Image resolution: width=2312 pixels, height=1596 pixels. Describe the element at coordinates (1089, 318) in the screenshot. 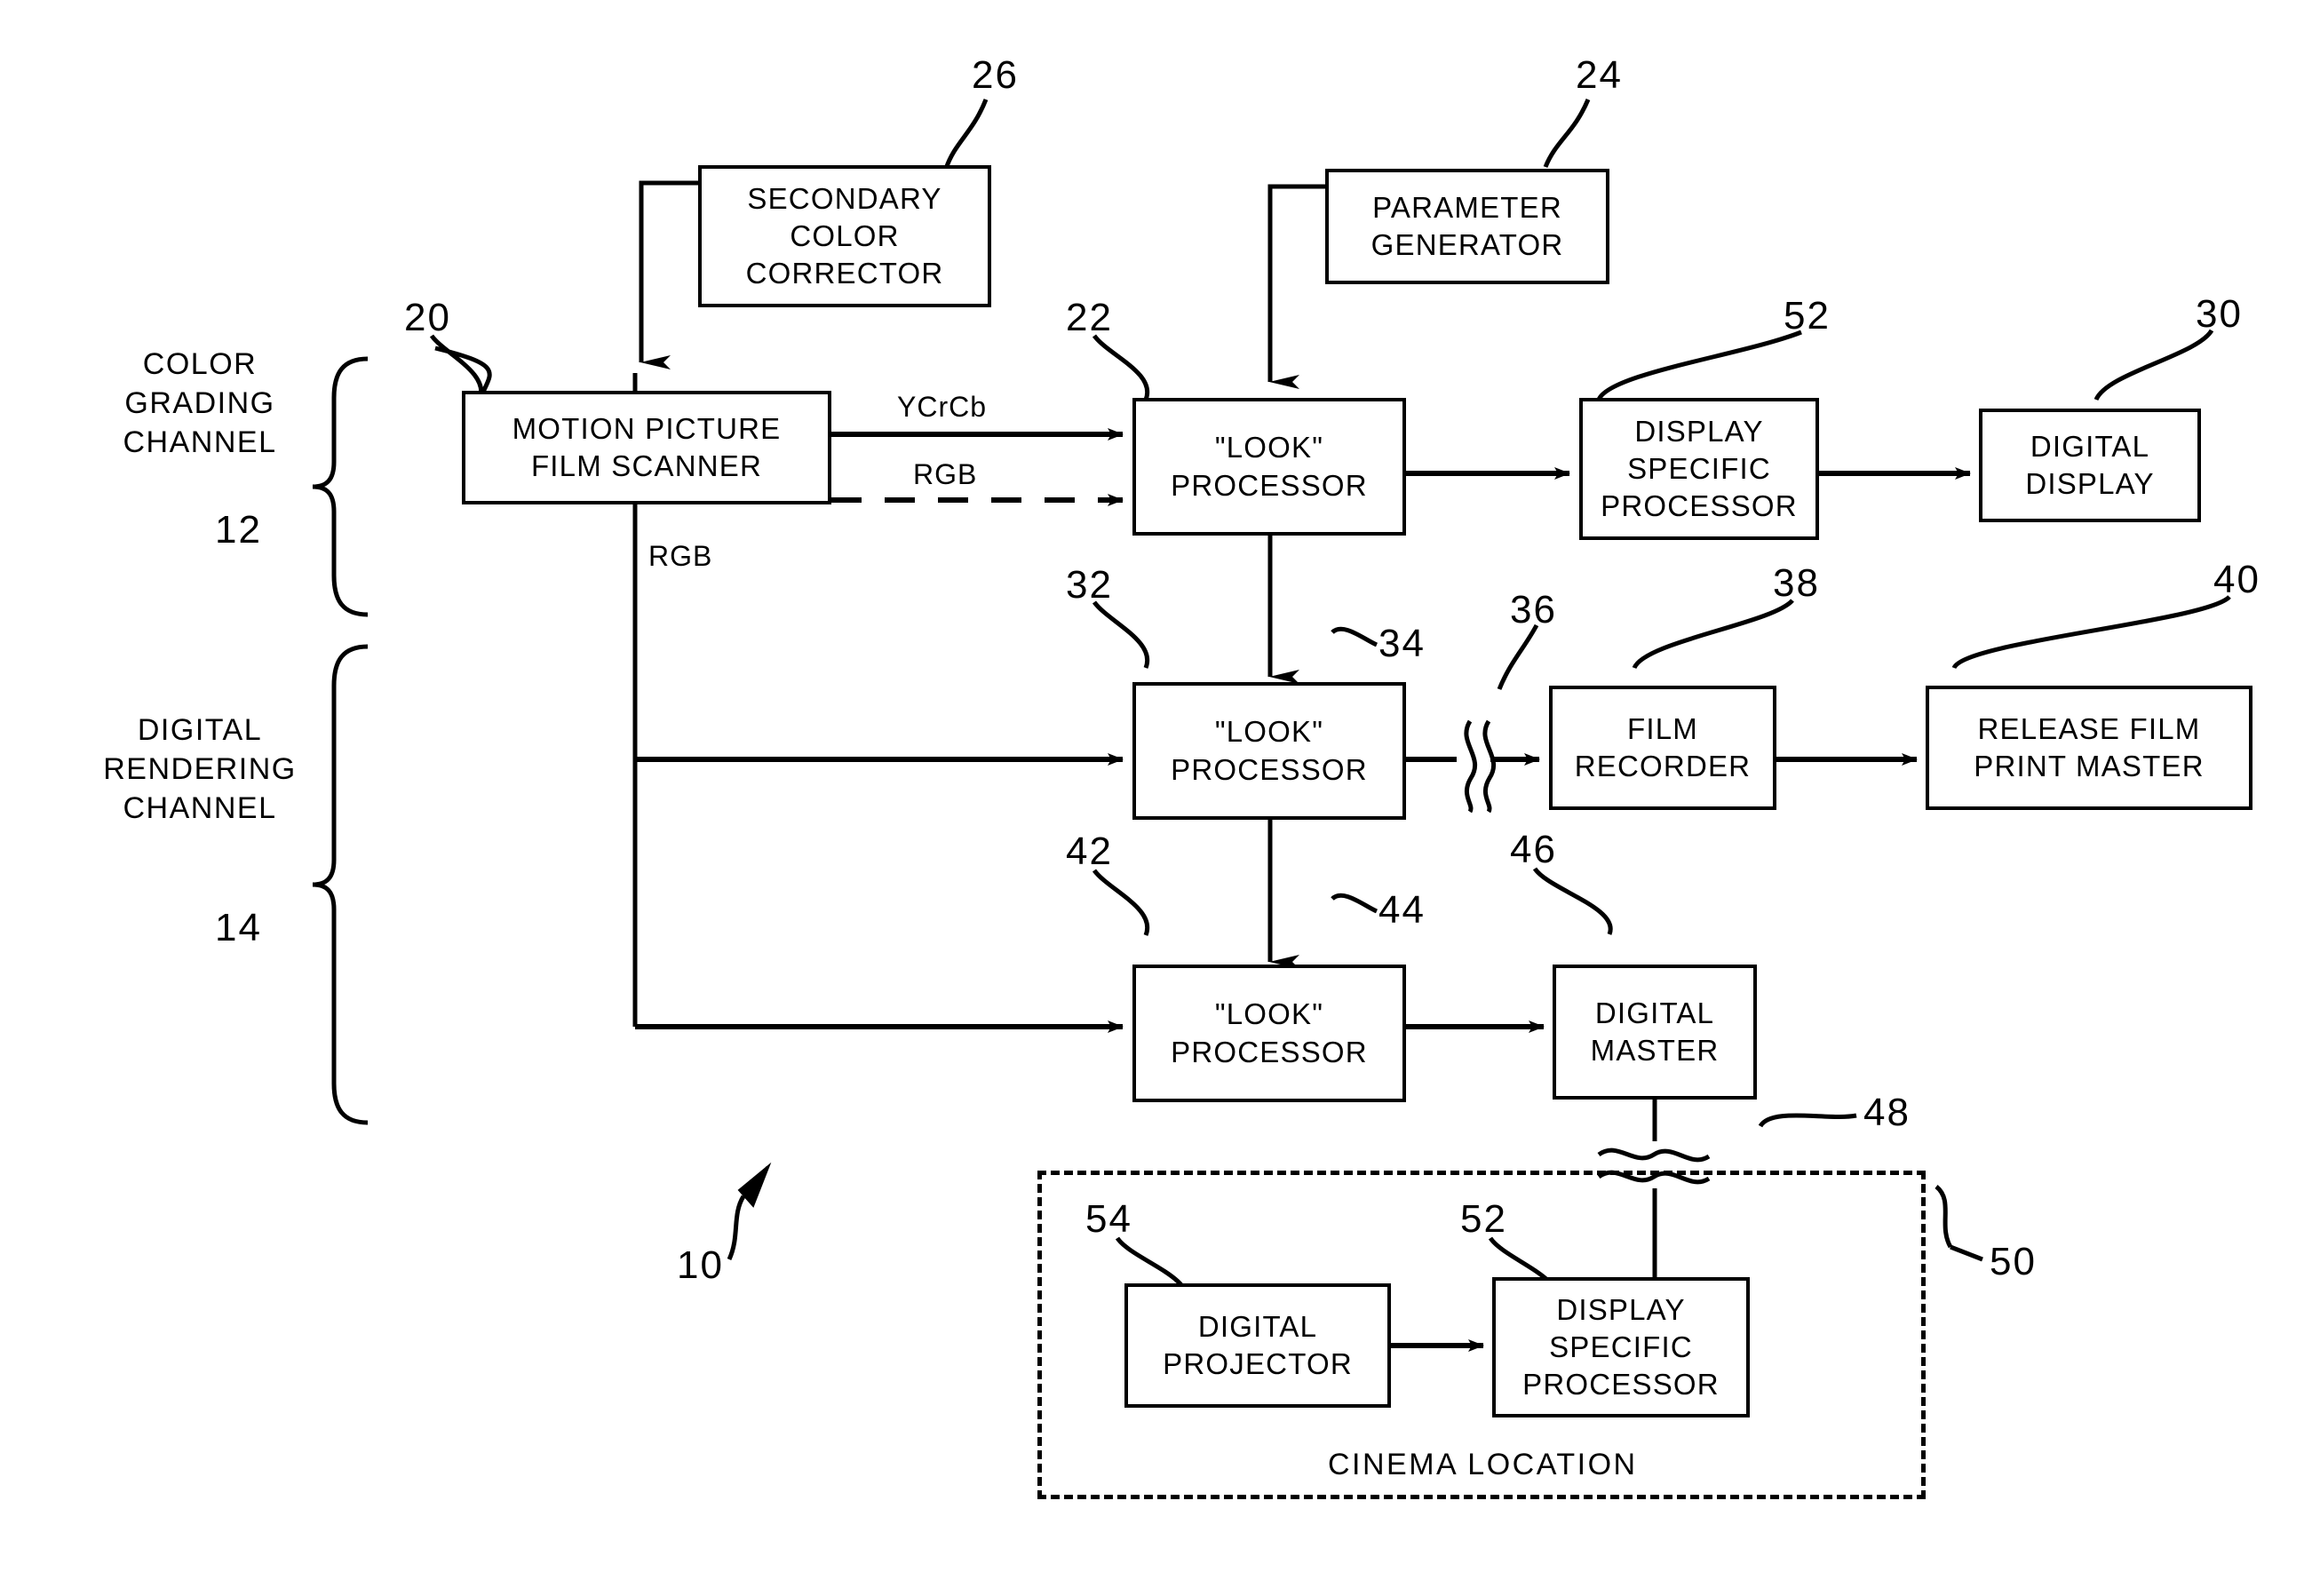

I see `ref-numeral-22: 22` at that location.